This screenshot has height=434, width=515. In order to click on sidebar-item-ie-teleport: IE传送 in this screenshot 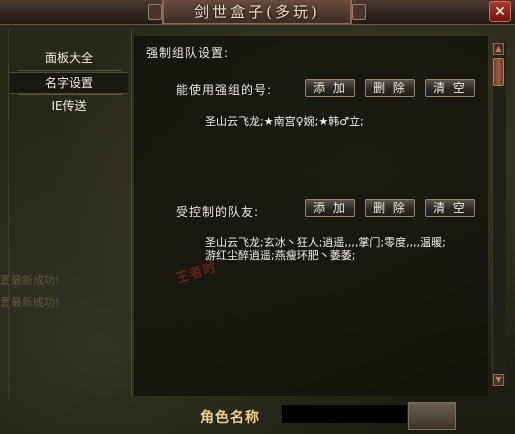, I will do `click(69, 106)`.